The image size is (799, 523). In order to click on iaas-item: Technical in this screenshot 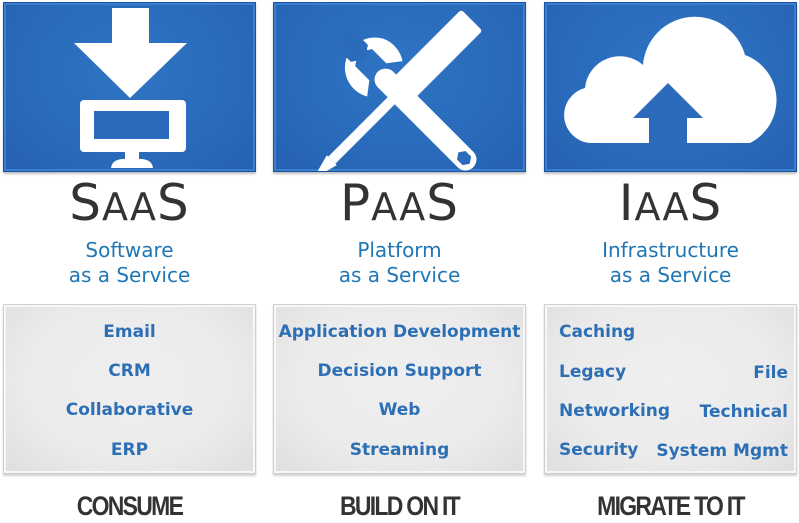, I will do `click(743, 412)`.